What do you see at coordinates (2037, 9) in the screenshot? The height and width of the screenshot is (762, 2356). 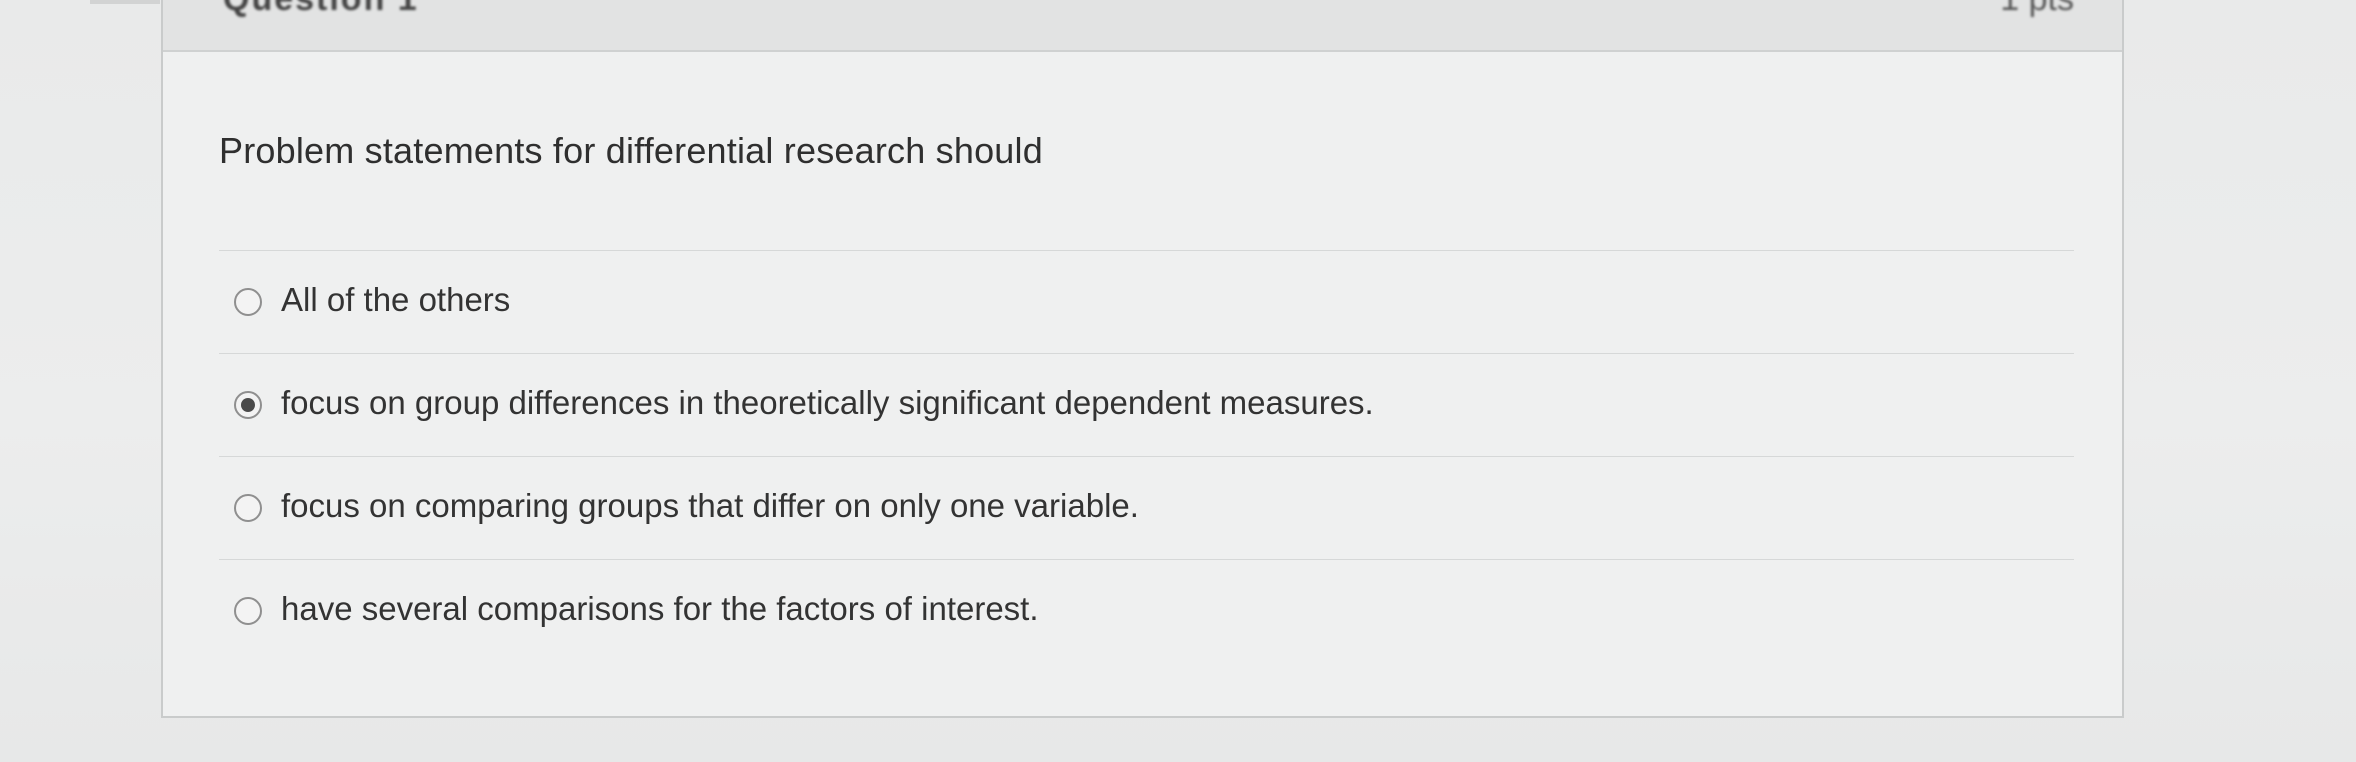 I see `question-points: 1 pts` at bounding box center [2037, 9].